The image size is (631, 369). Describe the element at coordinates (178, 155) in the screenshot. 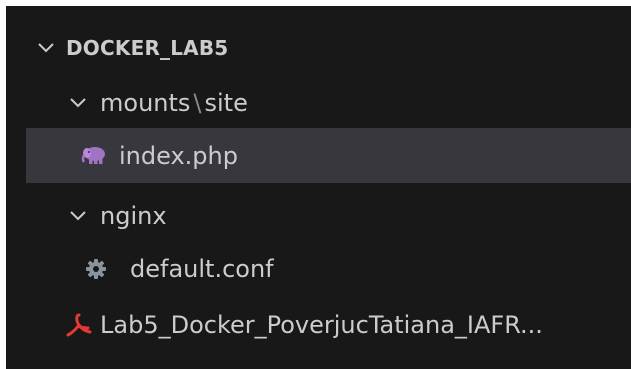

I see `tree-file-label: index.php` at that location.